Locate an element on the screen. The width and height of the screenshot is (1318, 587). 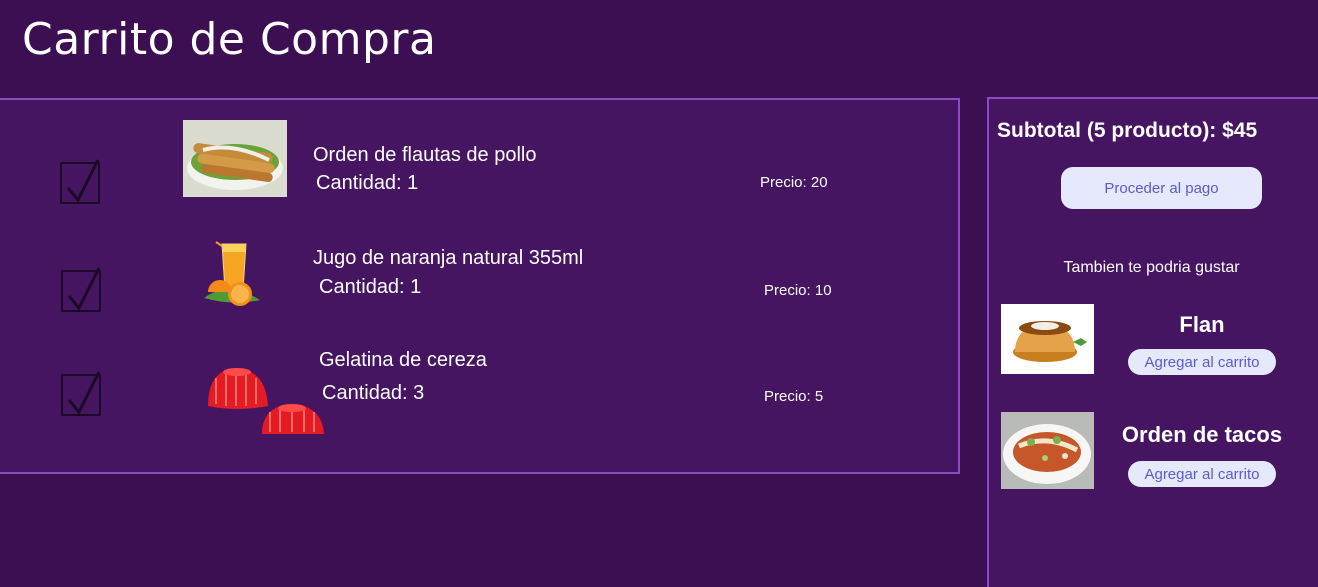
suggestion-item-flan: Flan Agregar al carrito is located at coordinates (1151, 344).